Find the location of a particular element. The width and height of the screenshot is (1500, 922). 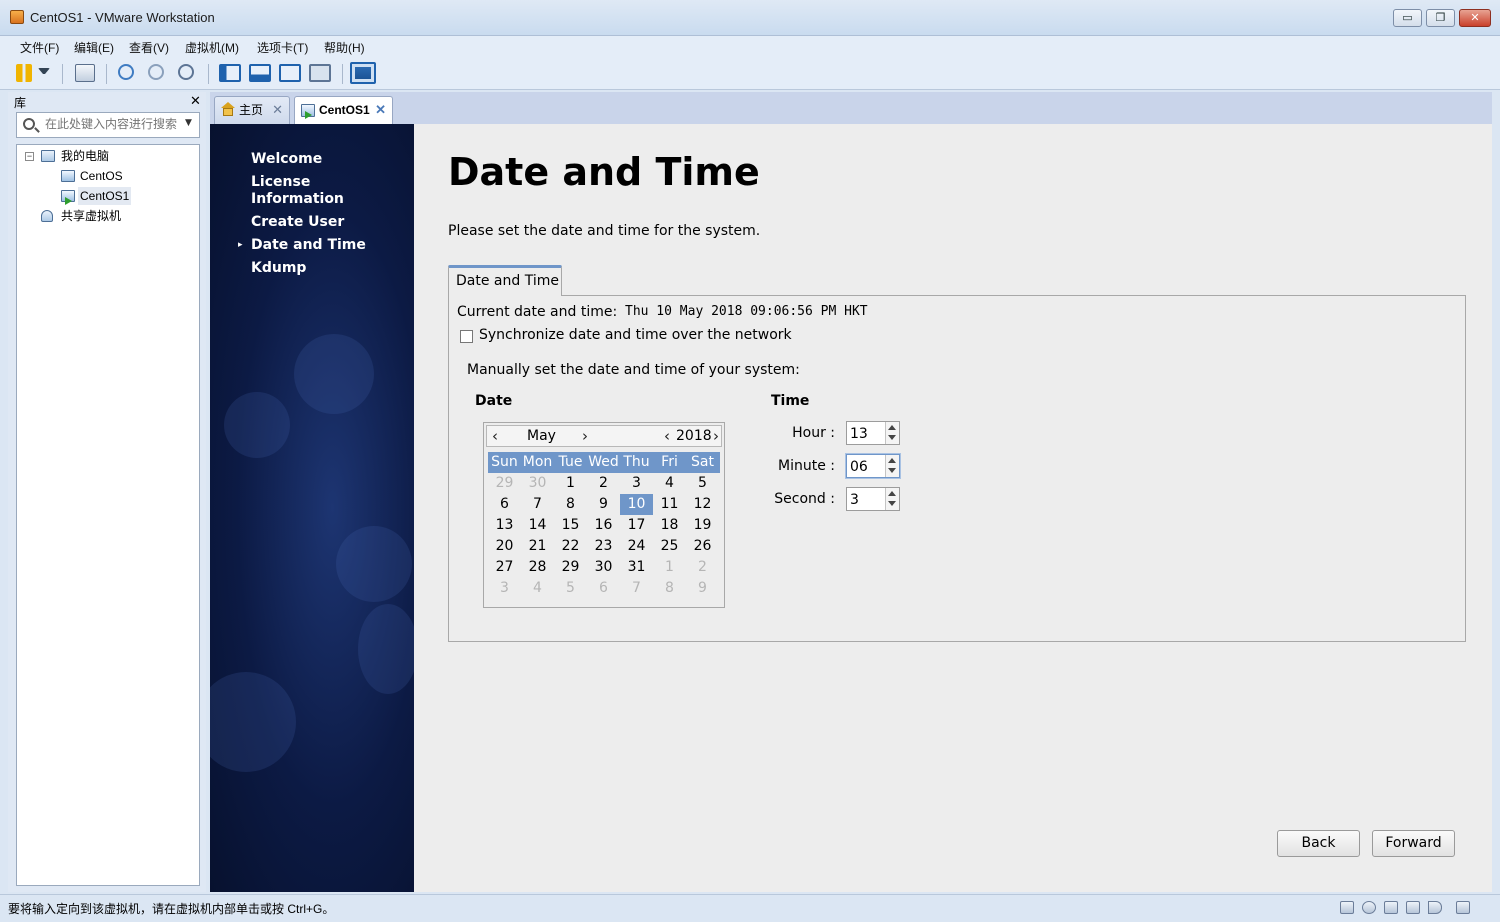

calendar-day: 27 is located at coordinates (504, 567).